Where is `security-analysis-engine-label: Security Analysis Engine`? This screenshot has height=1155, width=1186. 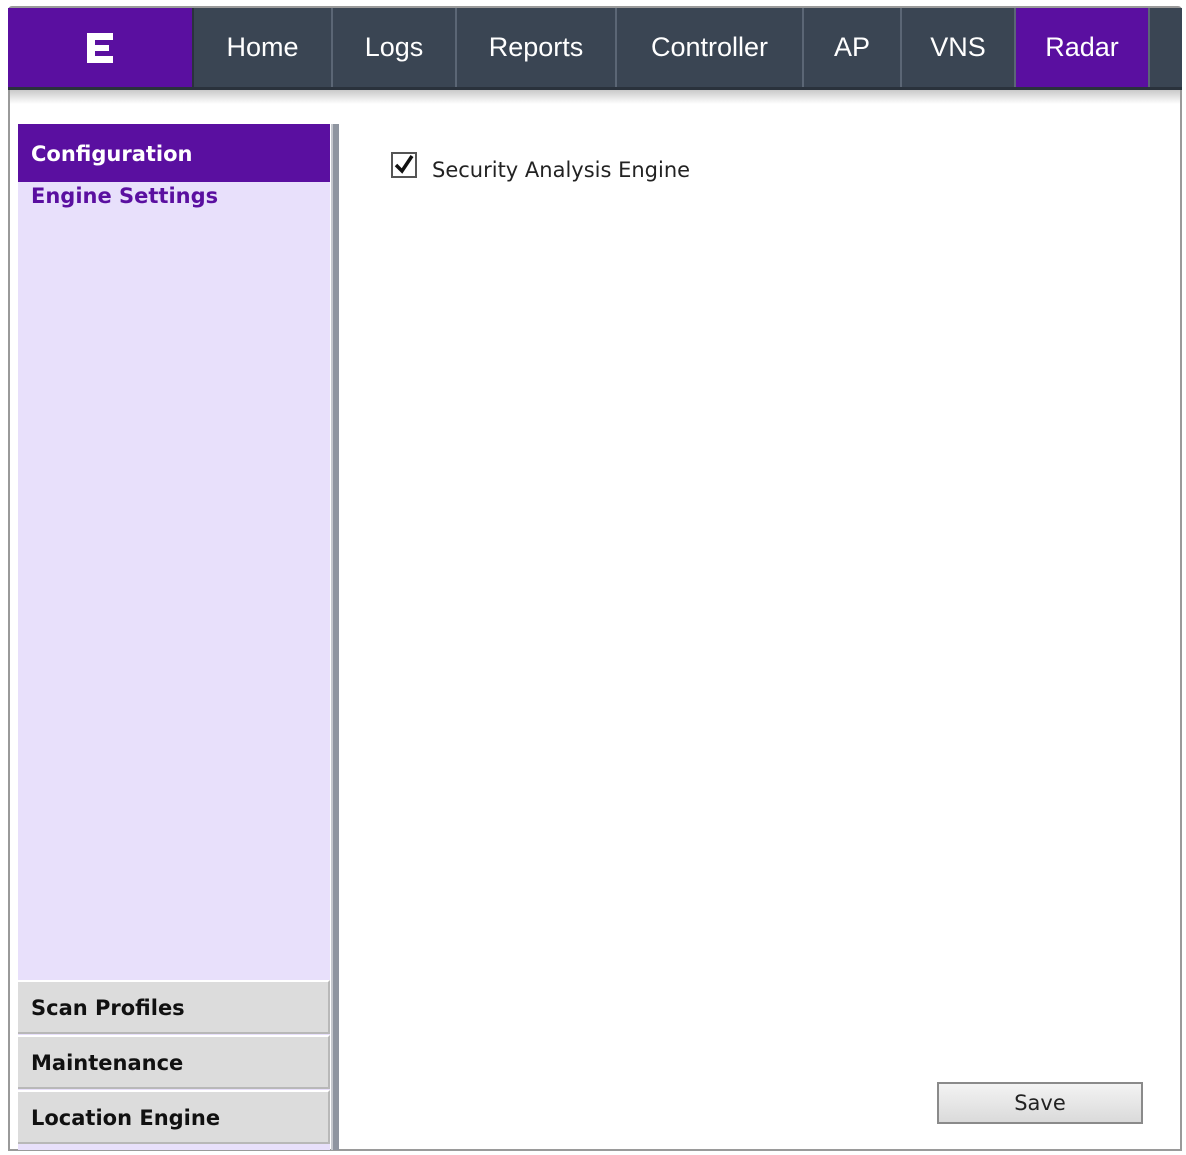 security-analysis-engine-label: Security Analysis Engine is located at coordinates (561, 170).